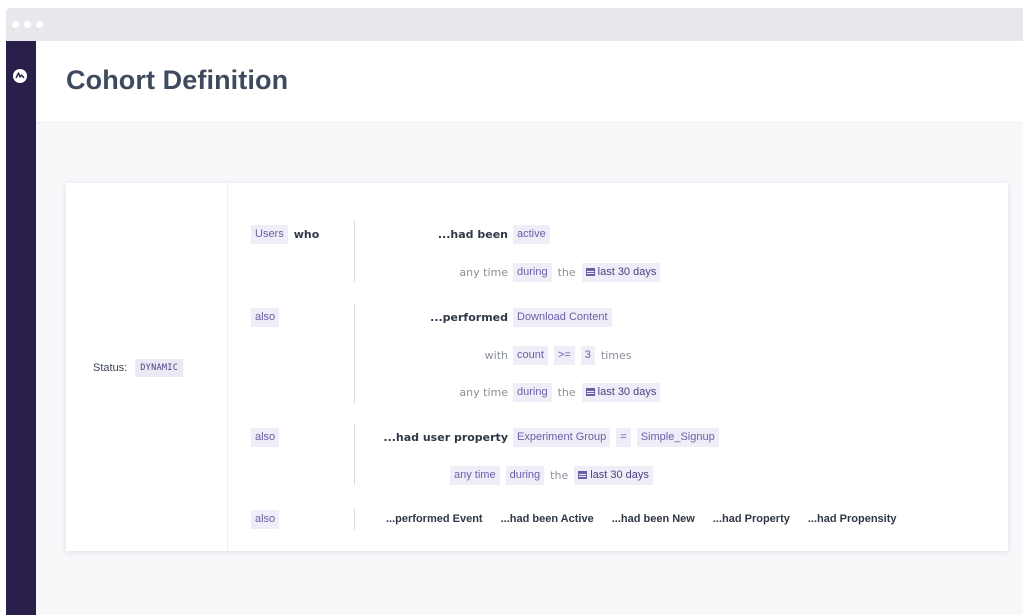 The width and height of the screenshot is (1023, 615). I want to click on option-had-been-new: ...had been New, so click(653, 519).